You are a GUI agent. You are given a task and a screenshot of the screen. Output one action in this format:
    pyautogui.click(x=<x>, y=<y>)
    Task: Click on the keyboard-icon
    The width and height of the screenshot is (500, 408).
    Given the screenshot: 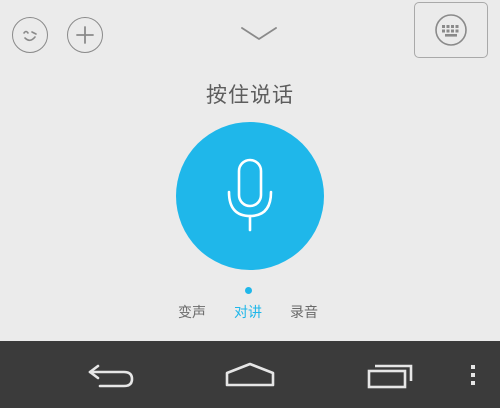 What is the action you would take?
    pyautogui.click(x=451, y=30)
    